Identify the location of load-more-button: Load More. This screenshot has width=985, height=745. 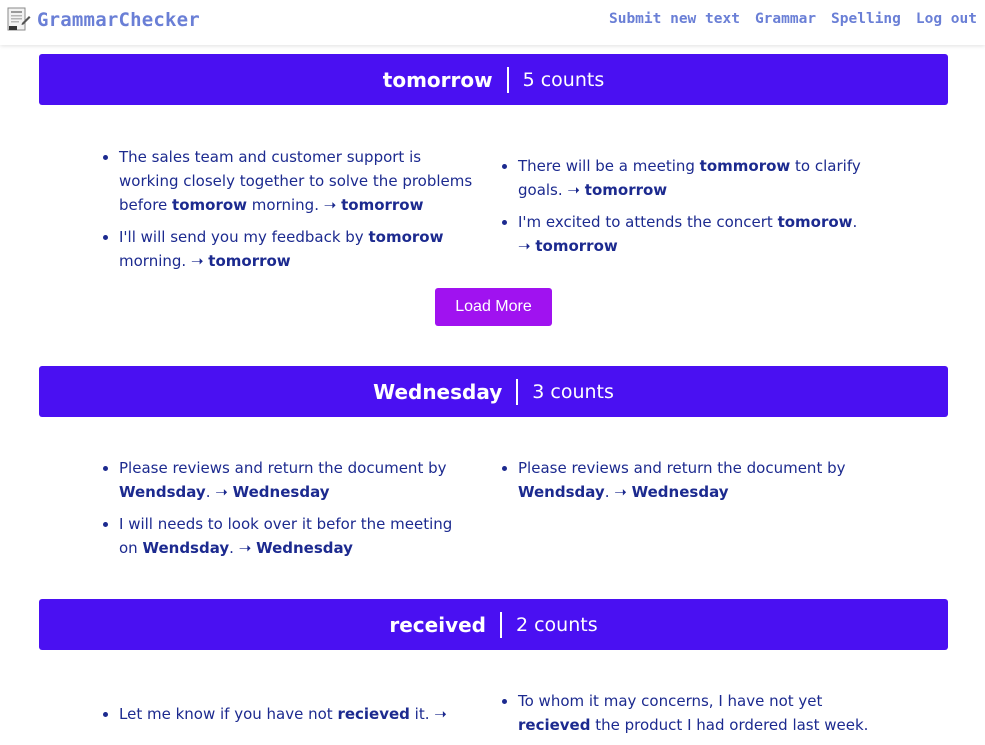
(493, 307).